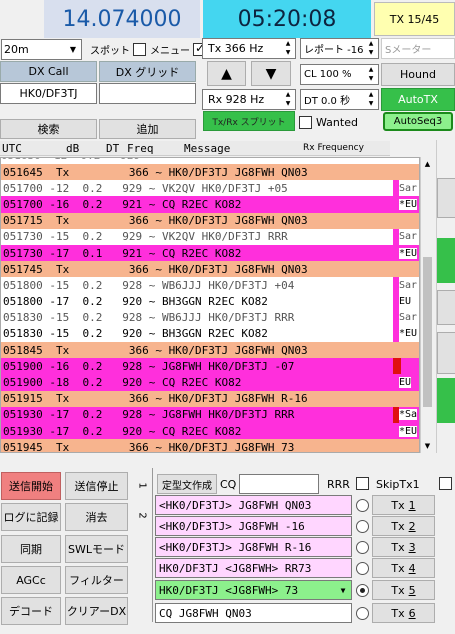 This screenshot has height=634, width=455. What do you see at coordinates (249, 99) in the screenshot?
I see `rx-freq-spinbox: Rx 928 Hz ▲ ▼` at bounding box center [249, 99].